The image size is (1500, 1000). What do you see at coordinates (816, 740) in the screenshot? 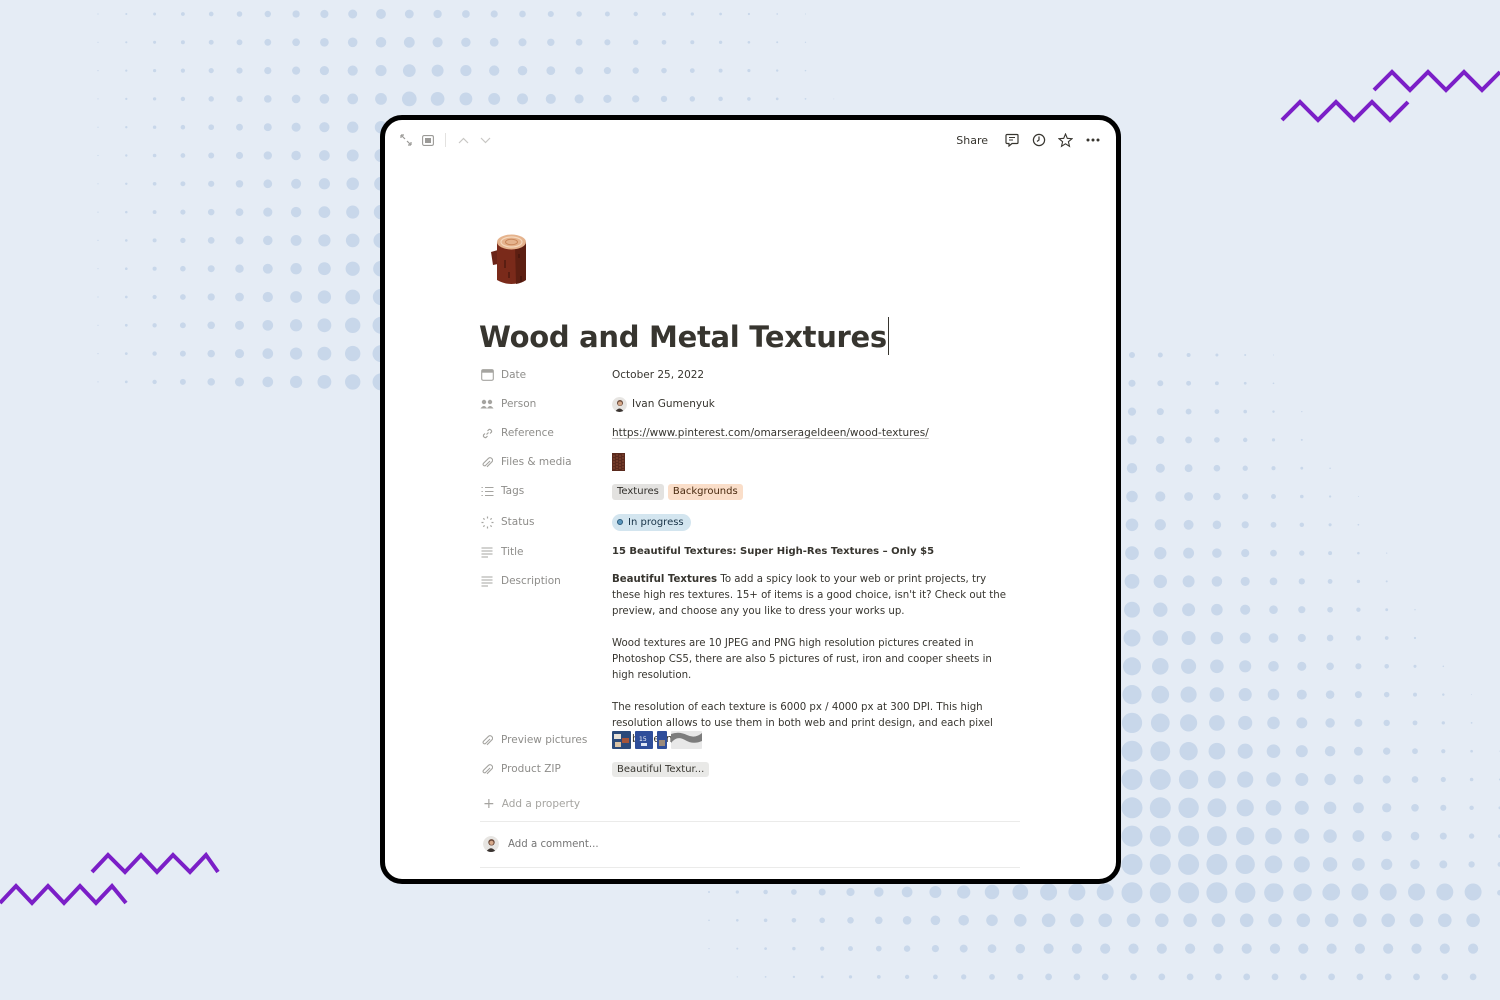
I see `preview-pictures-value: 15` at bounding box center [816, 740].